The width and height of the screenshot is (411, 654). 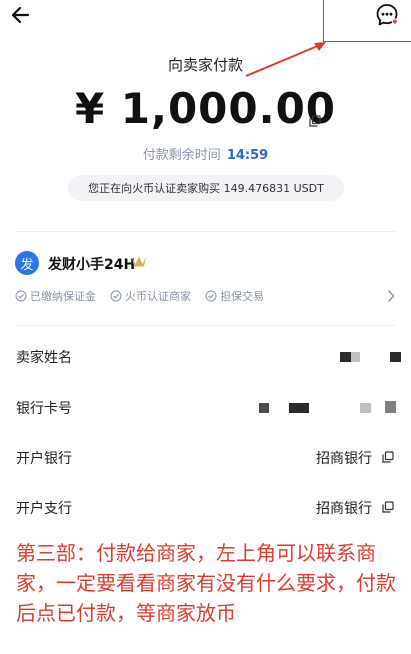 What do you see at coordinates (158, 296) in the screenshot?
I see `badge-label: 火币认证商家` at bounding box center [158, 296].